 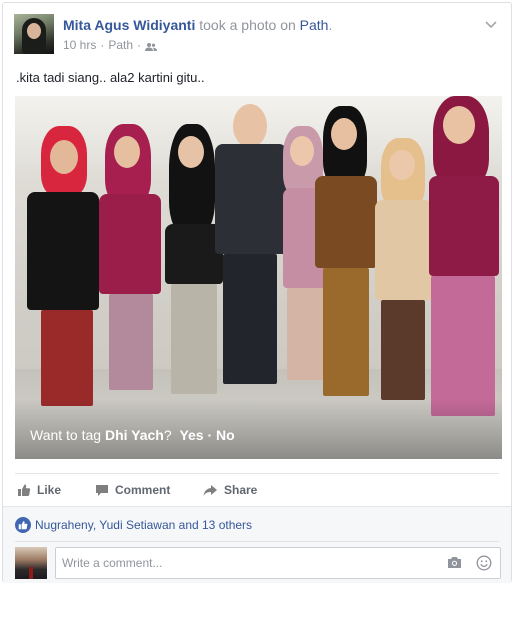 What do you see at coordinates (34, 34) in the screenshot?
I see `author-avatar` at bounding box center [34, 34].